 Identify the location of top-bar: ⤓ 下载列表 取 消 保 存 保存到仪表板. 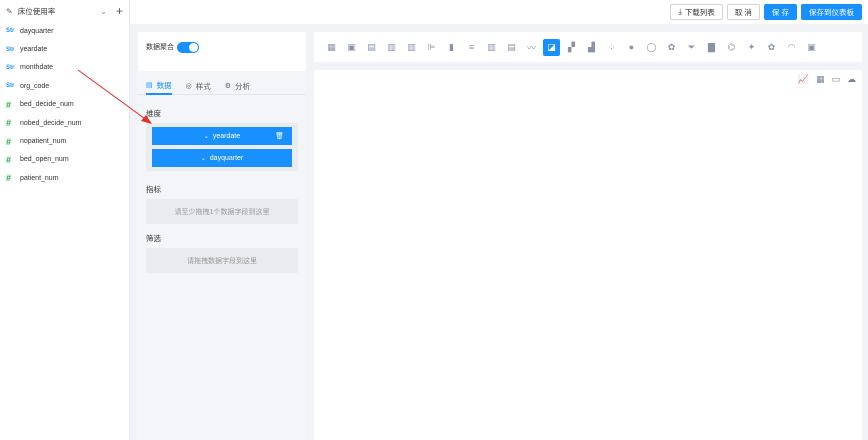
(499, 12).